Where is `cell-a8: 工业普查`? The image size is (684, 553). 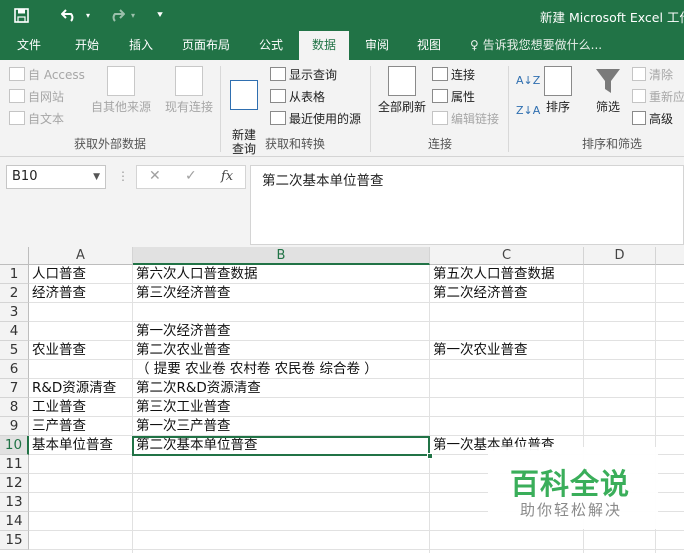 cell-a8: 工业普查 is located at coordinates (58, 407).